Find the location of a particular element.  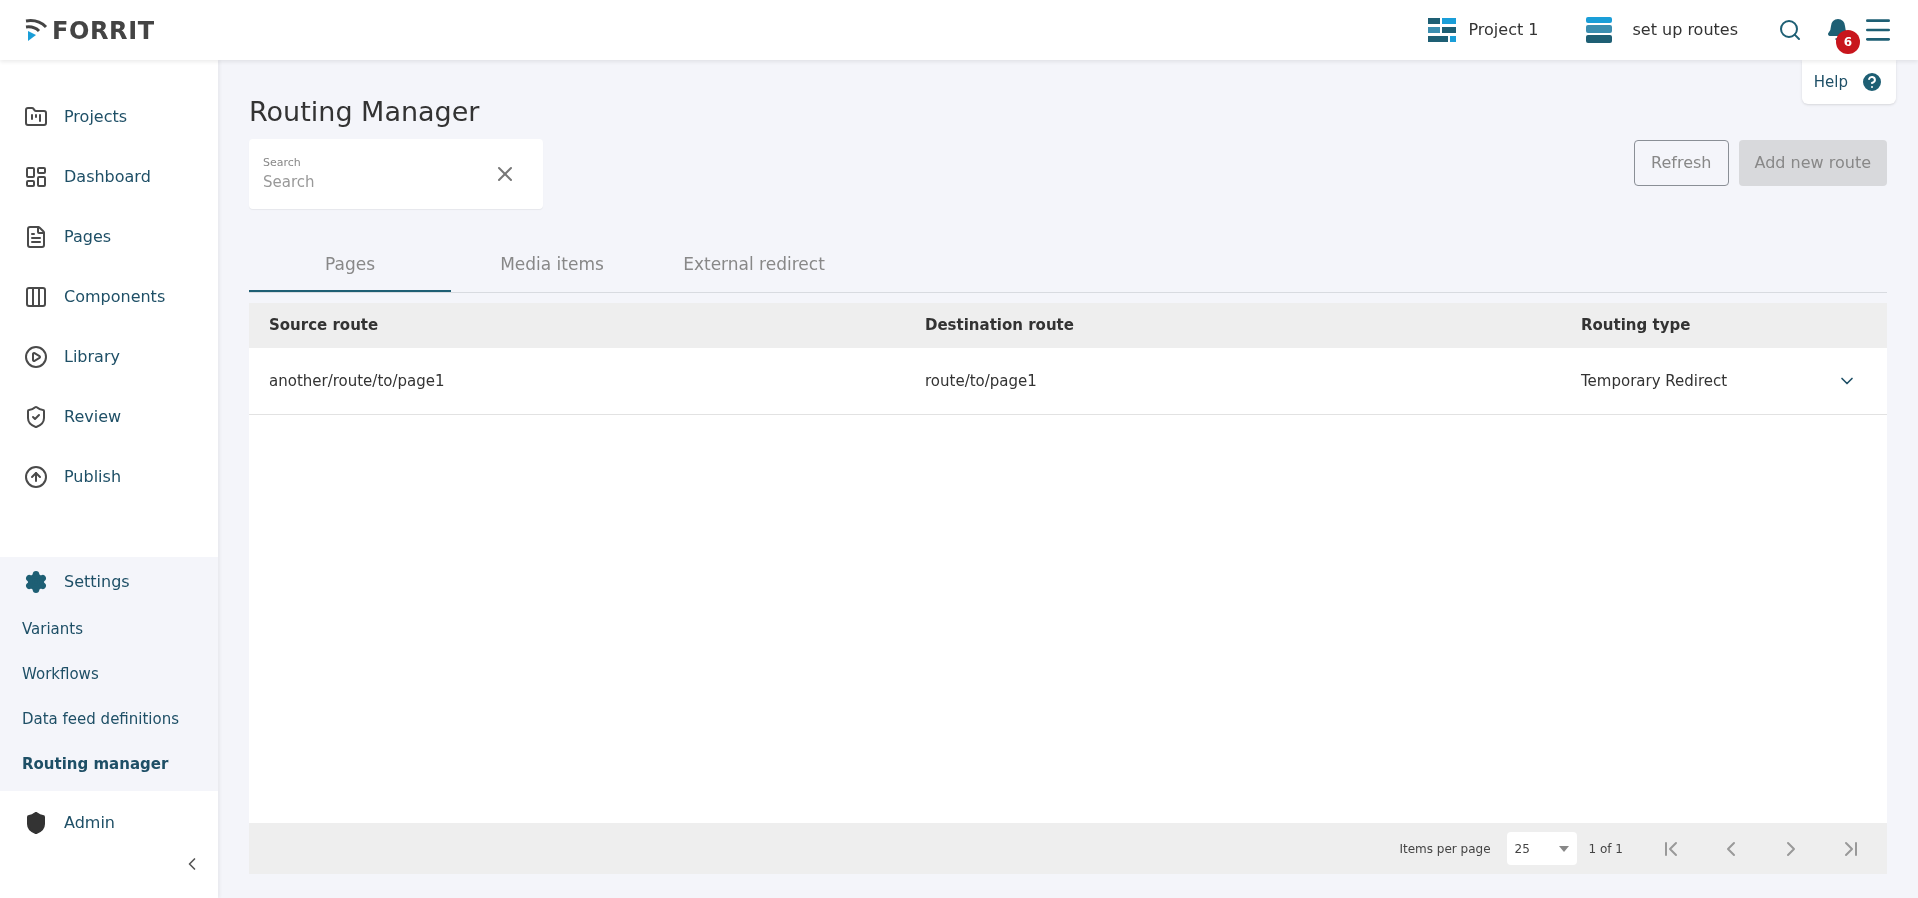

sidebar-item: Settings is located at coordinates (109, 582).